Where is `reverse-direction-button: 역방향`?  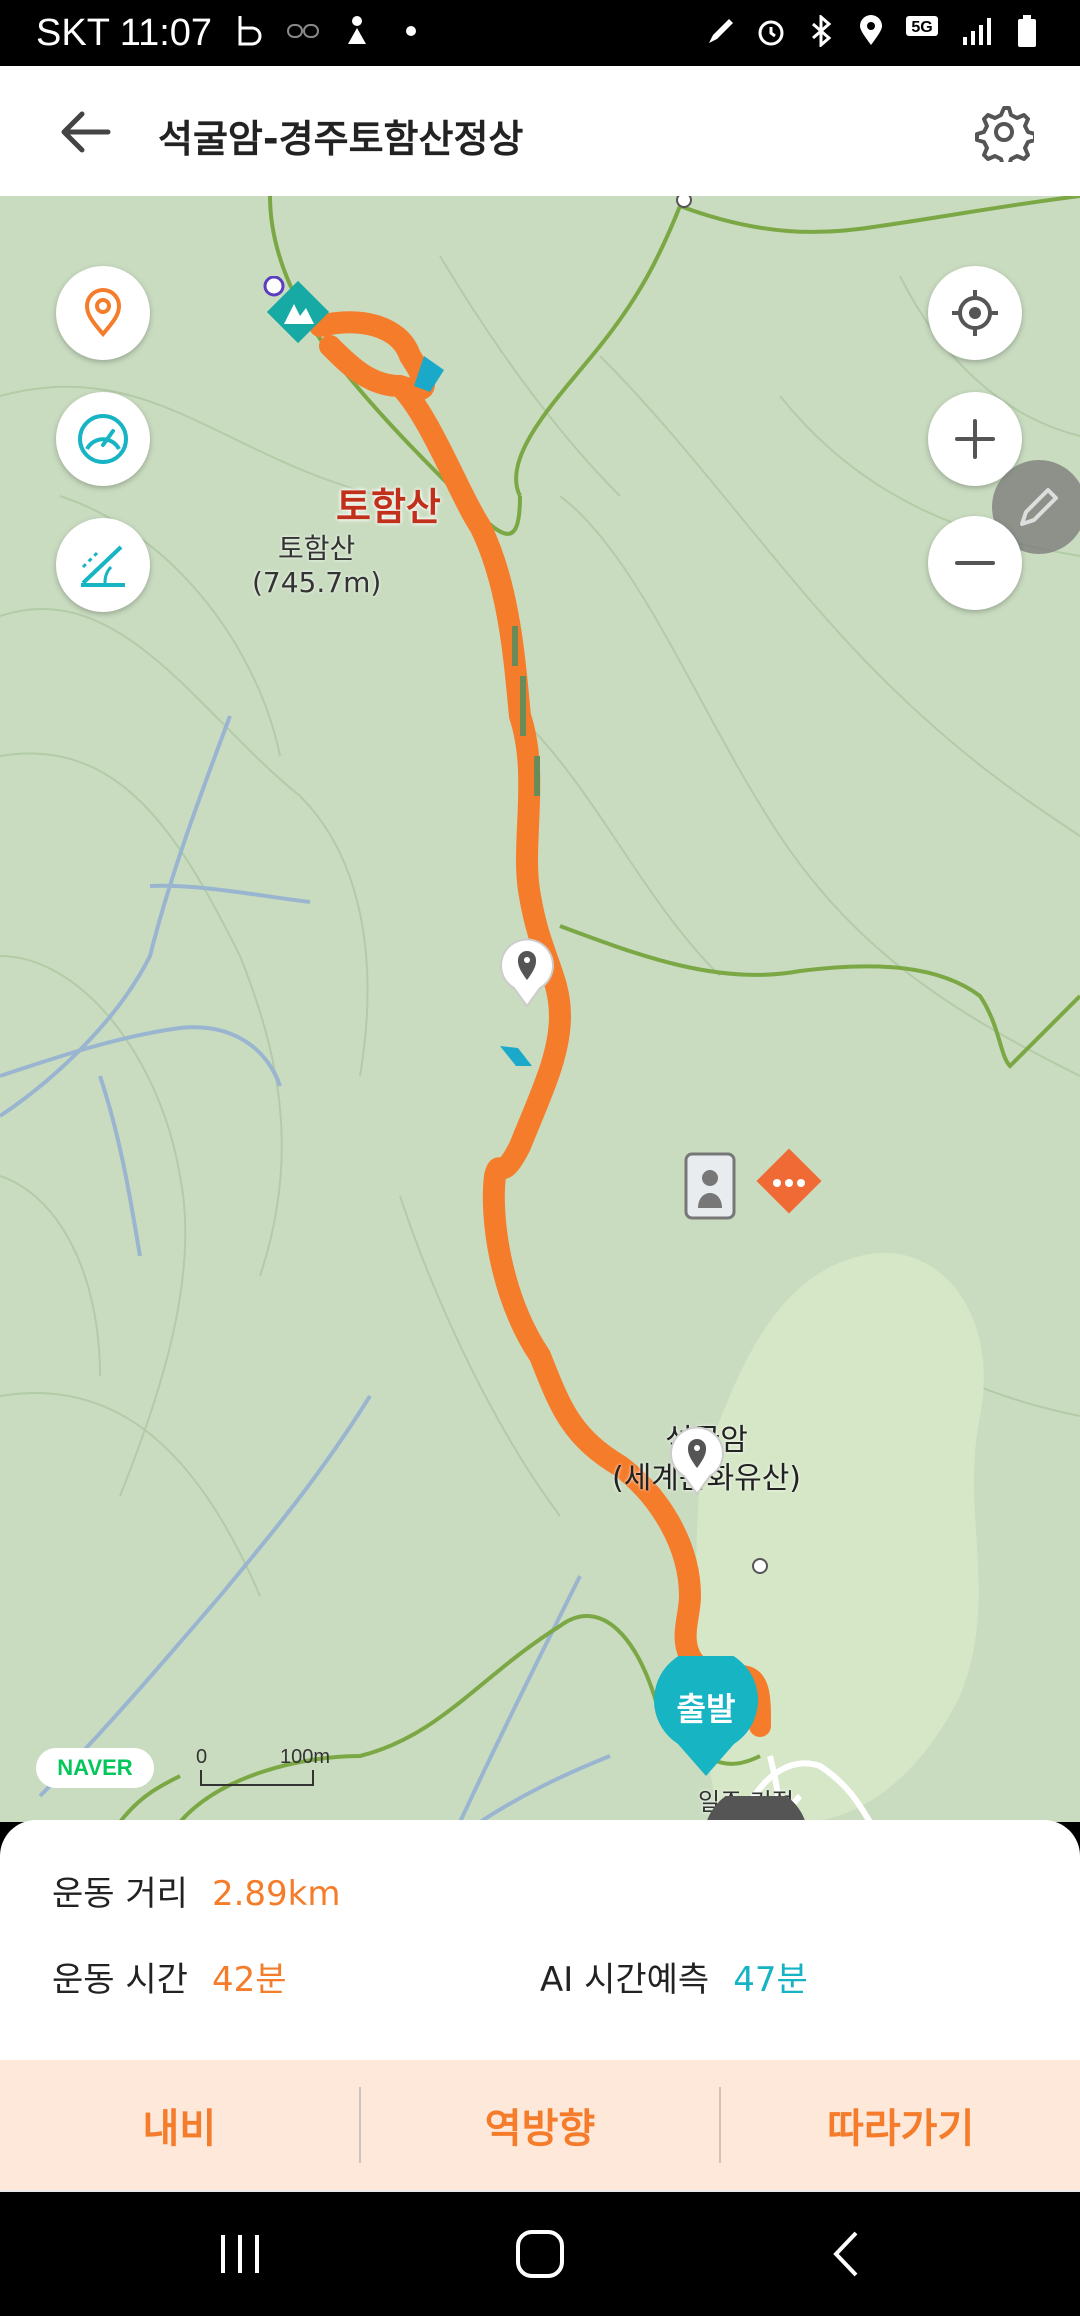
reverse-direction-button: 역방향 is located at coordinates (540, 2125).